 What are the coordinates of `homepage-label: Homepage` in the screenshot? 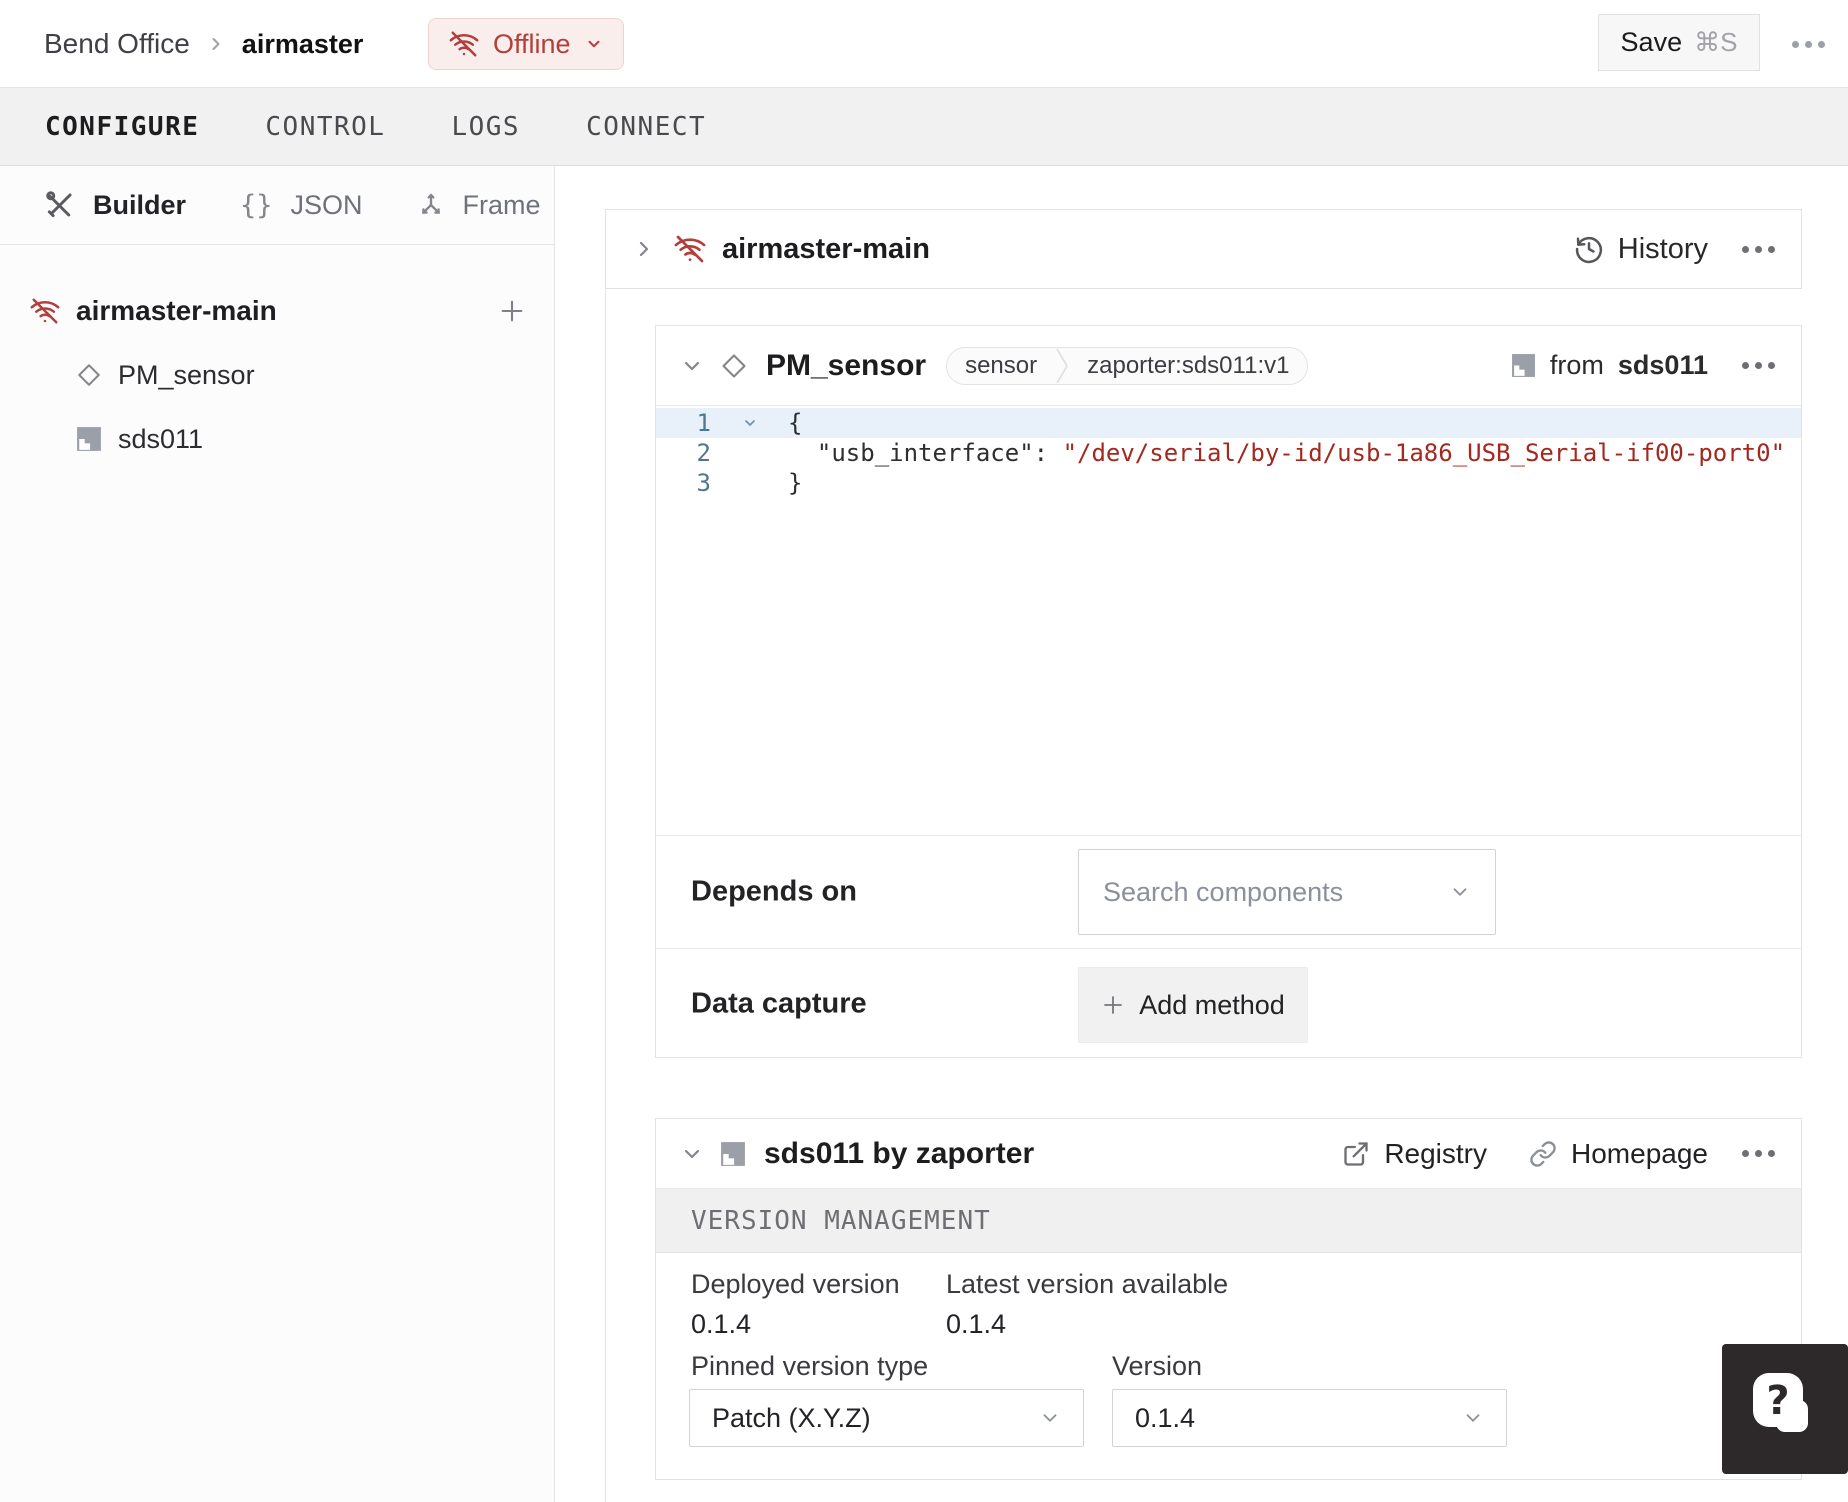 It's located at (1639, 1153).